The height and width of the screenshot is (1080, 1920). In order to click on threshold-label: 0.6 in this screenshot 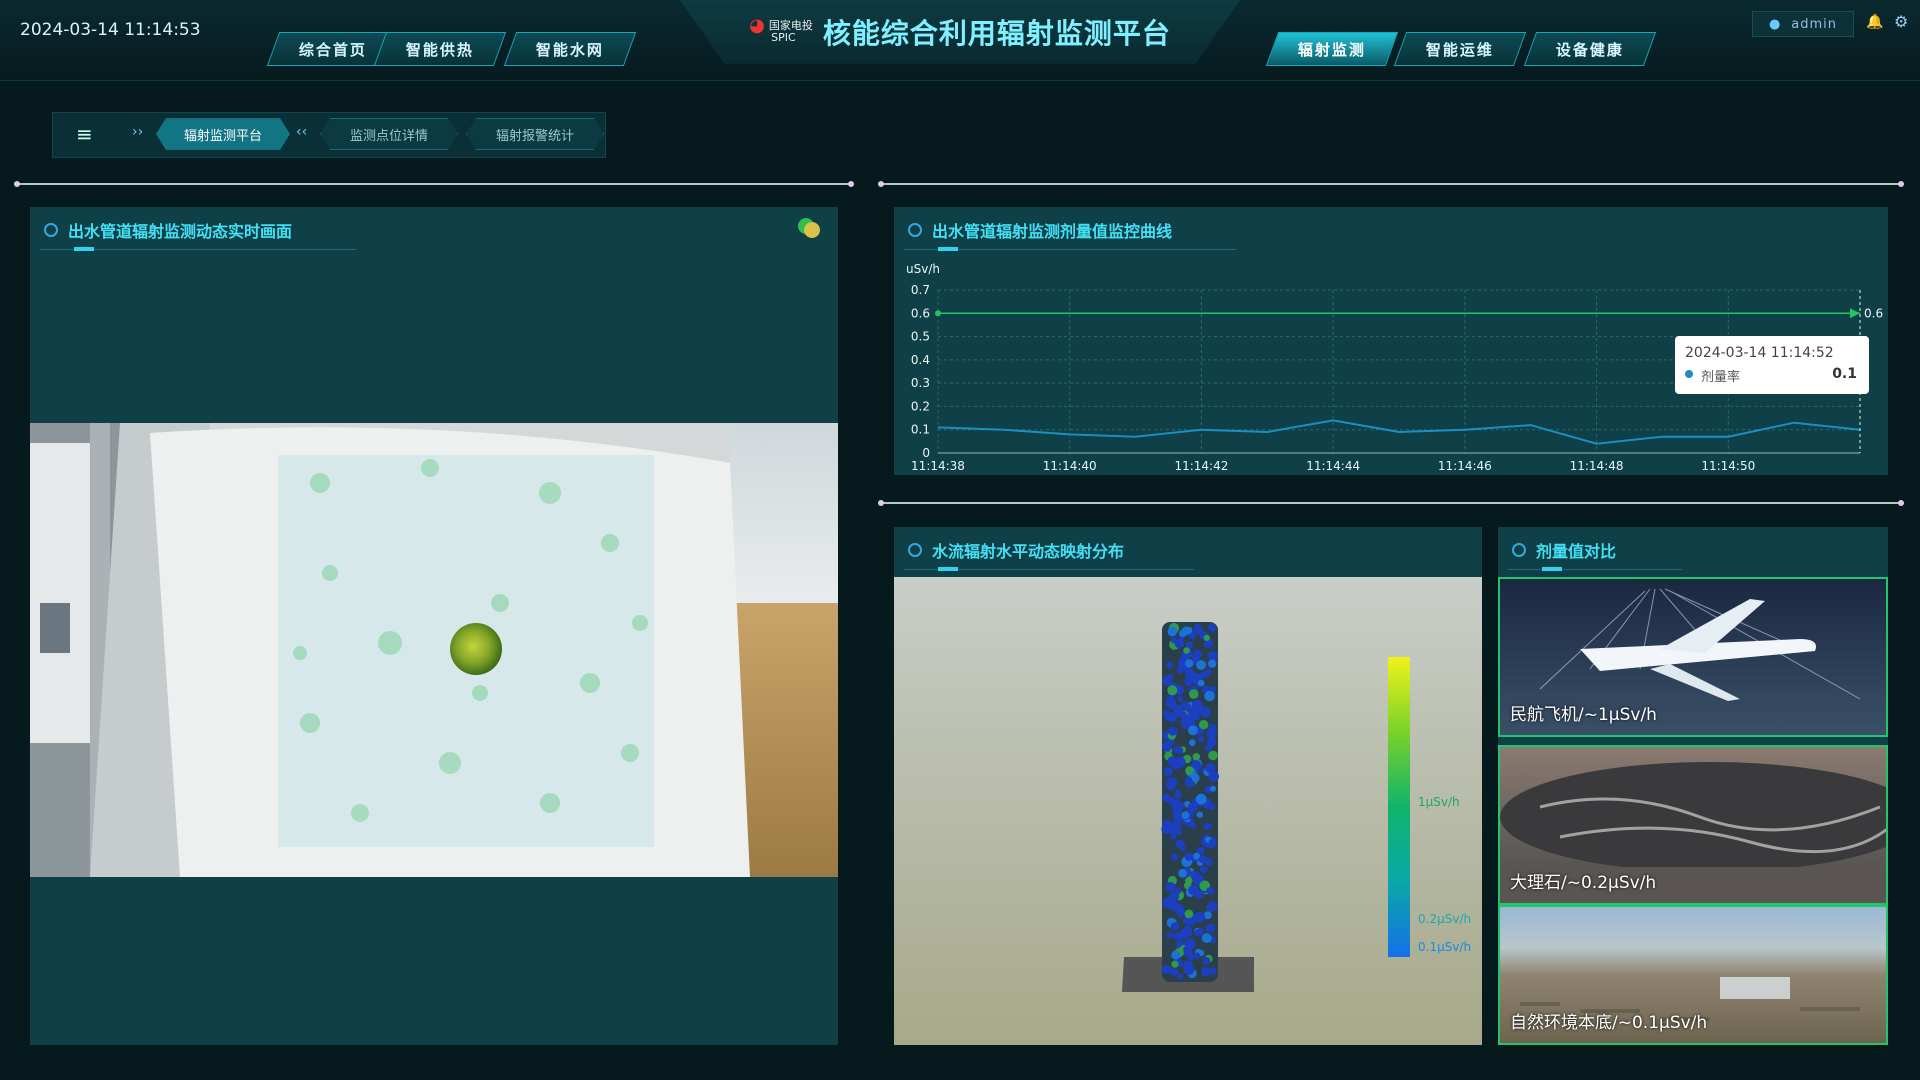, I will do `click(1873, 313)`.